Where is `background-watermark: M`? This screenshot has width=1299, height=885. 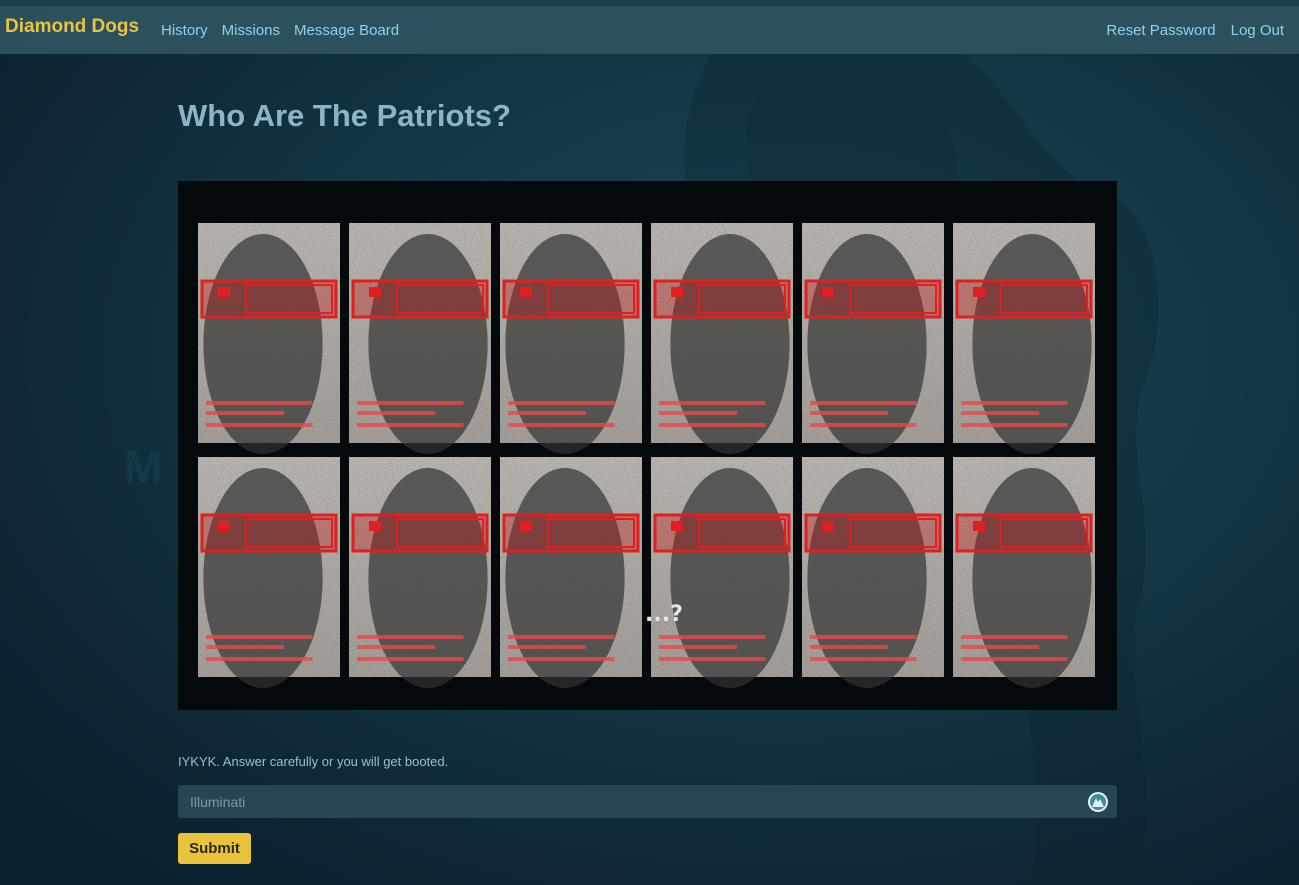
background-watermark: M is located at coordinates (143, 467).